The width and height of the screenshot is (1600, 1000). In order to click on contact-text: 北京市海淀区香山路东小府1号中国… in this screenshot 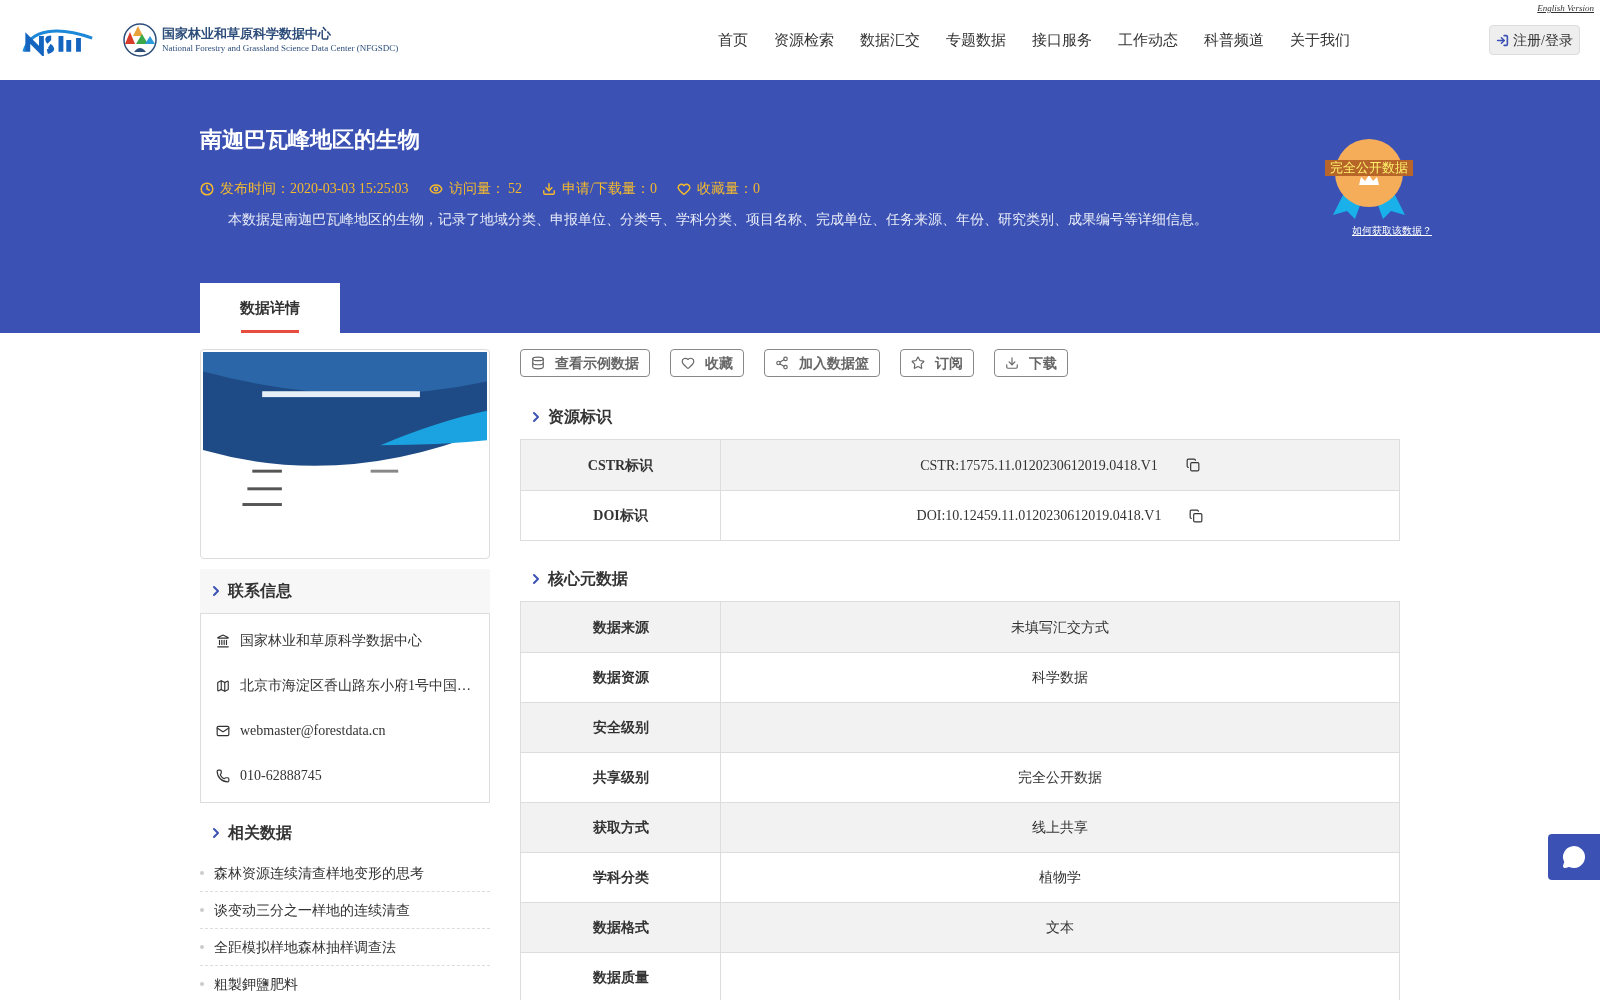, I will do `click(355, 686)`.